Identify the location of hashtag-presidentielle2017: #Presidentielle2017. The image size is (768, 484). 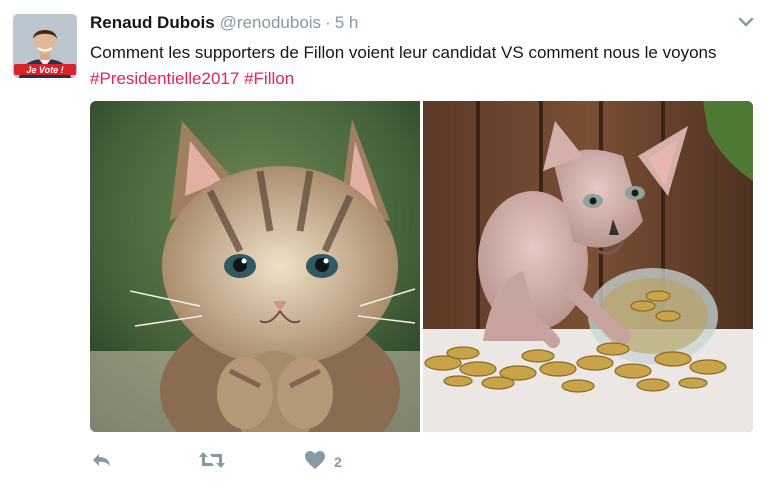
(164, 78).